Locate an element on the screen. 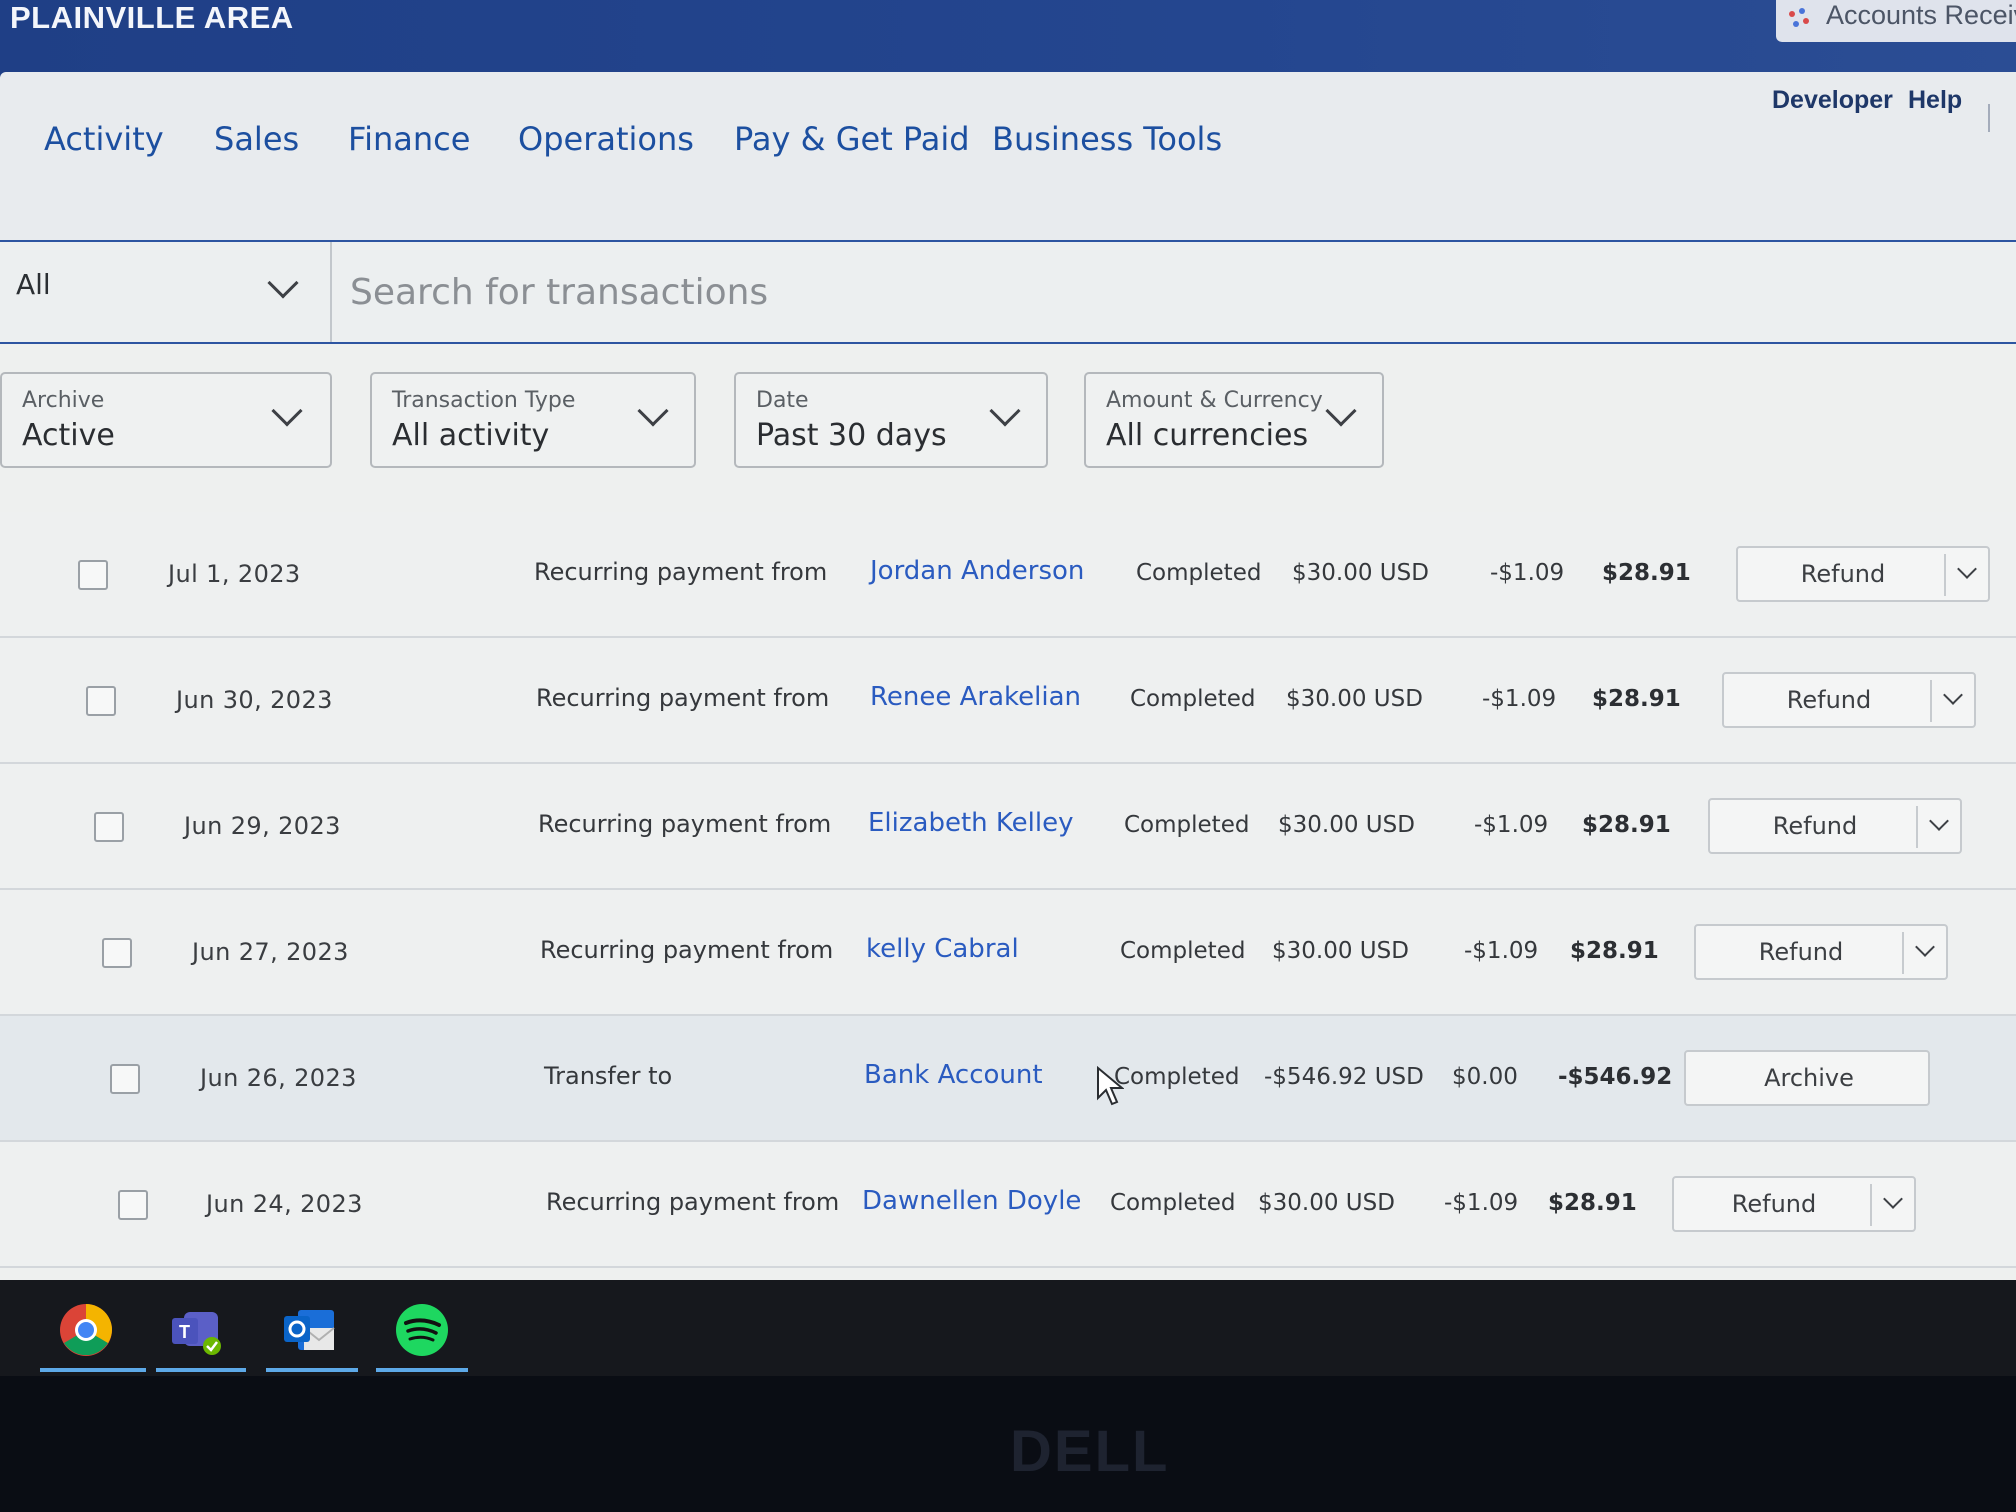  svg-text: T is located at coordinates (184, 1332).